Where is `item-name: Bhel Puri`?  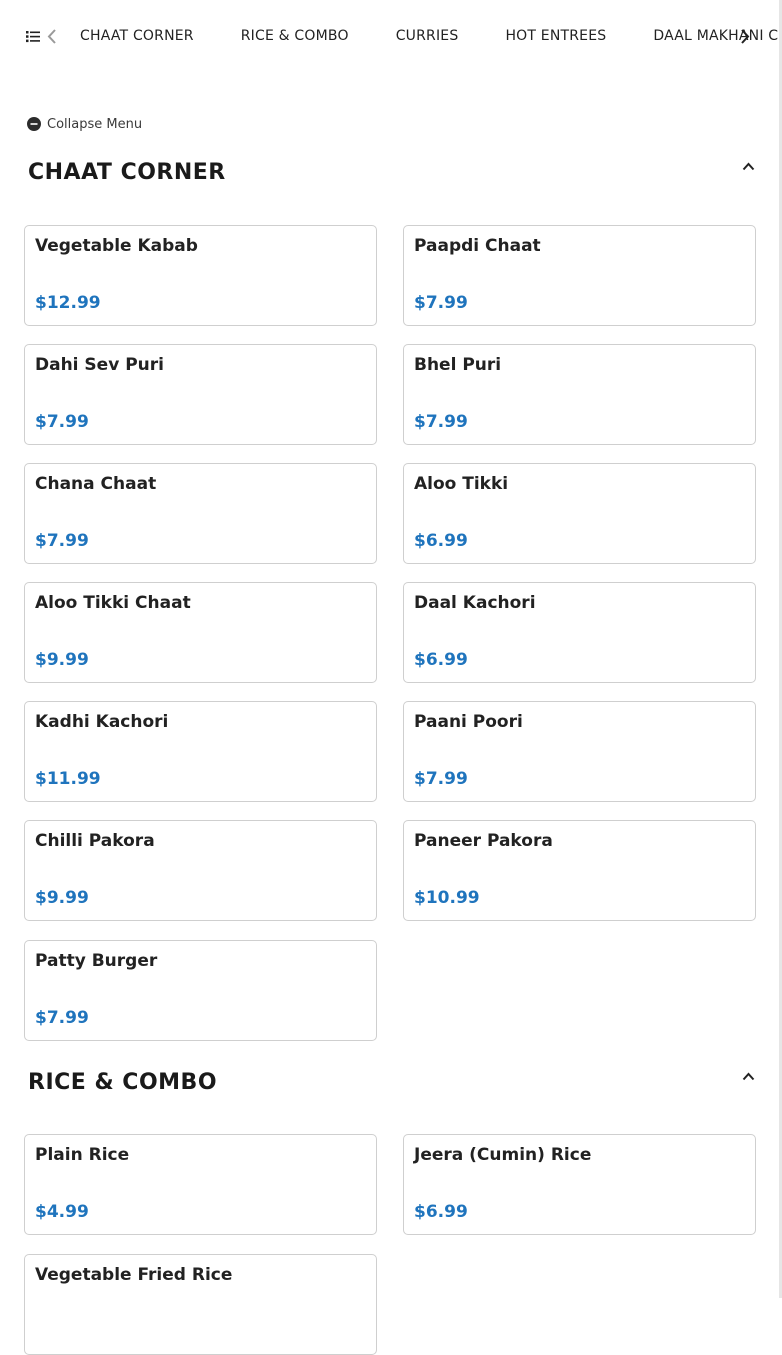
item-name: Bhel Puri is located at coordinates (458, 365).